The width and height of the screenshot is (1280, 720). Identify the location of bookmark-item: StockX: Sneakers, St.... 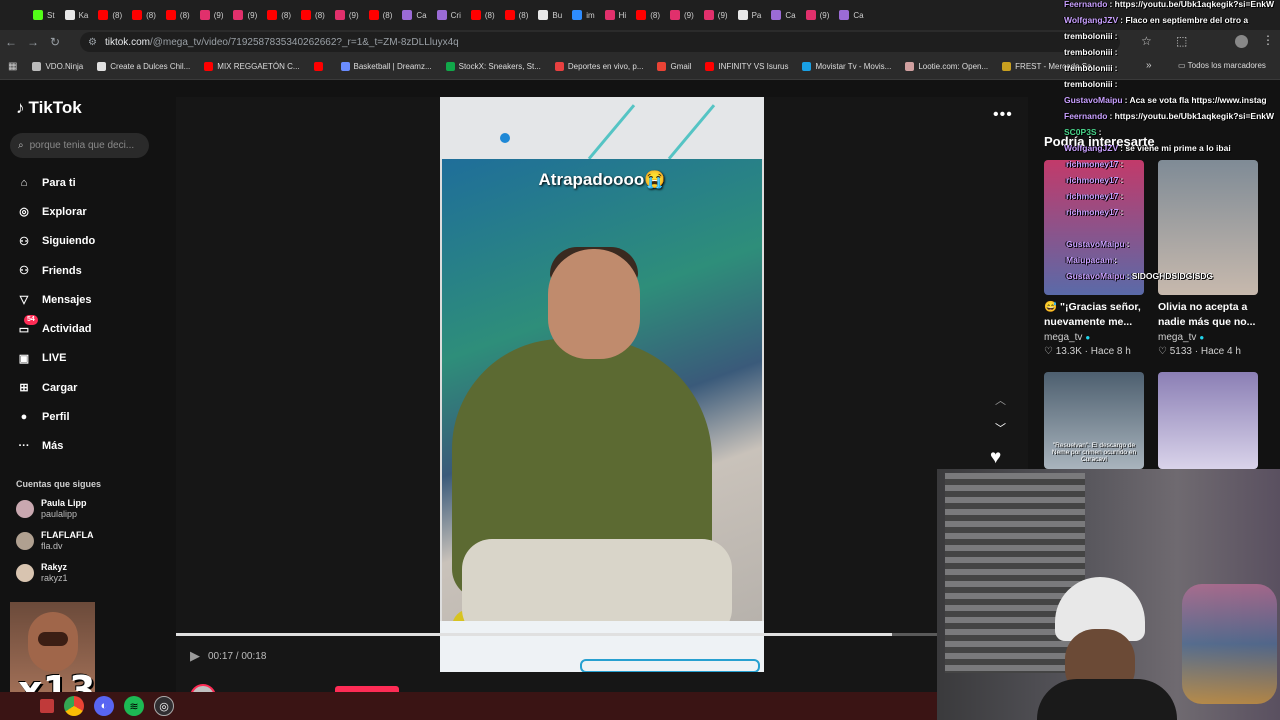
(493, 66).